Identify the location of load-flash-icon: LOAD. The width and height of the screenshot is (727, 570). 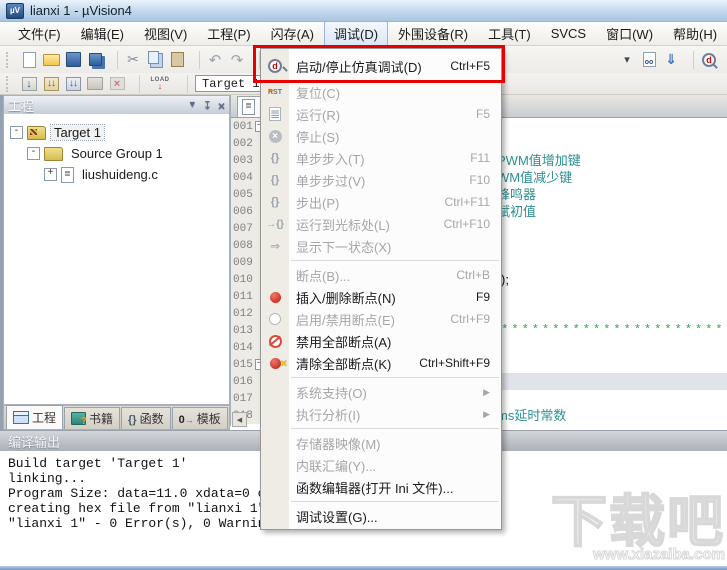
(160, 84).